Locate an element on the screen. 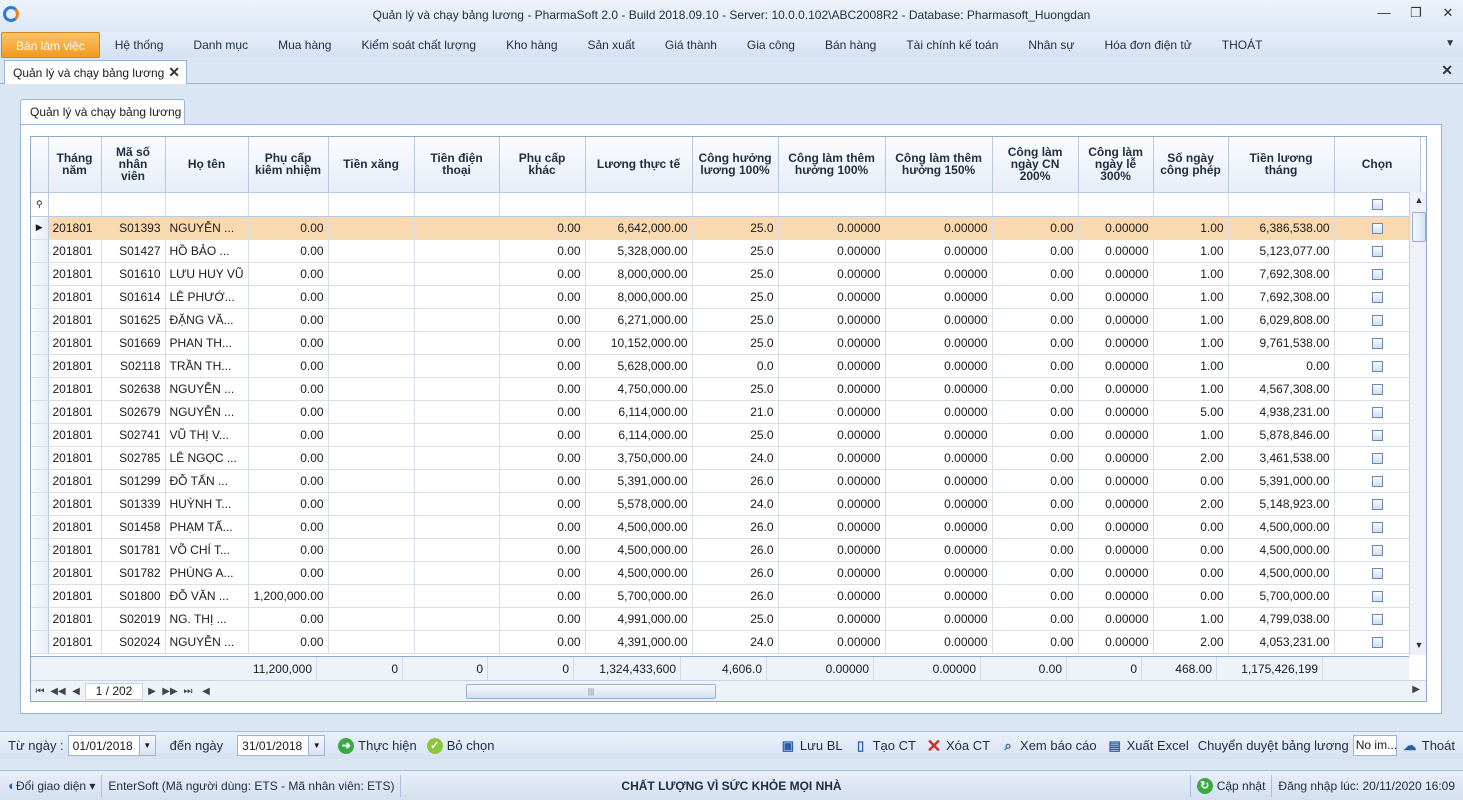 This screenshot has width=1463, height=800. column-header-5: Tiền điện thoại is located at coordinates (457, 165).